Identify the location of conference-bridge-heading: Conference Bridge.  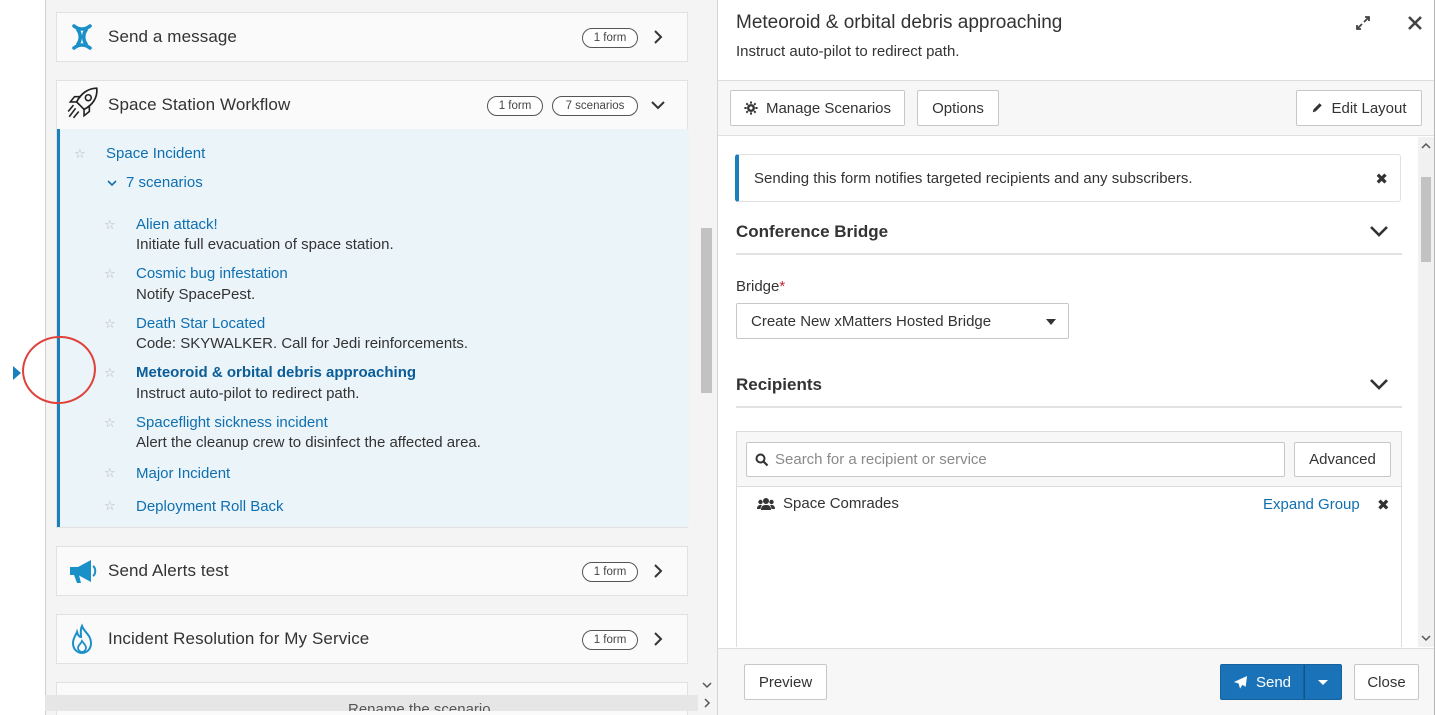
(812, 232).